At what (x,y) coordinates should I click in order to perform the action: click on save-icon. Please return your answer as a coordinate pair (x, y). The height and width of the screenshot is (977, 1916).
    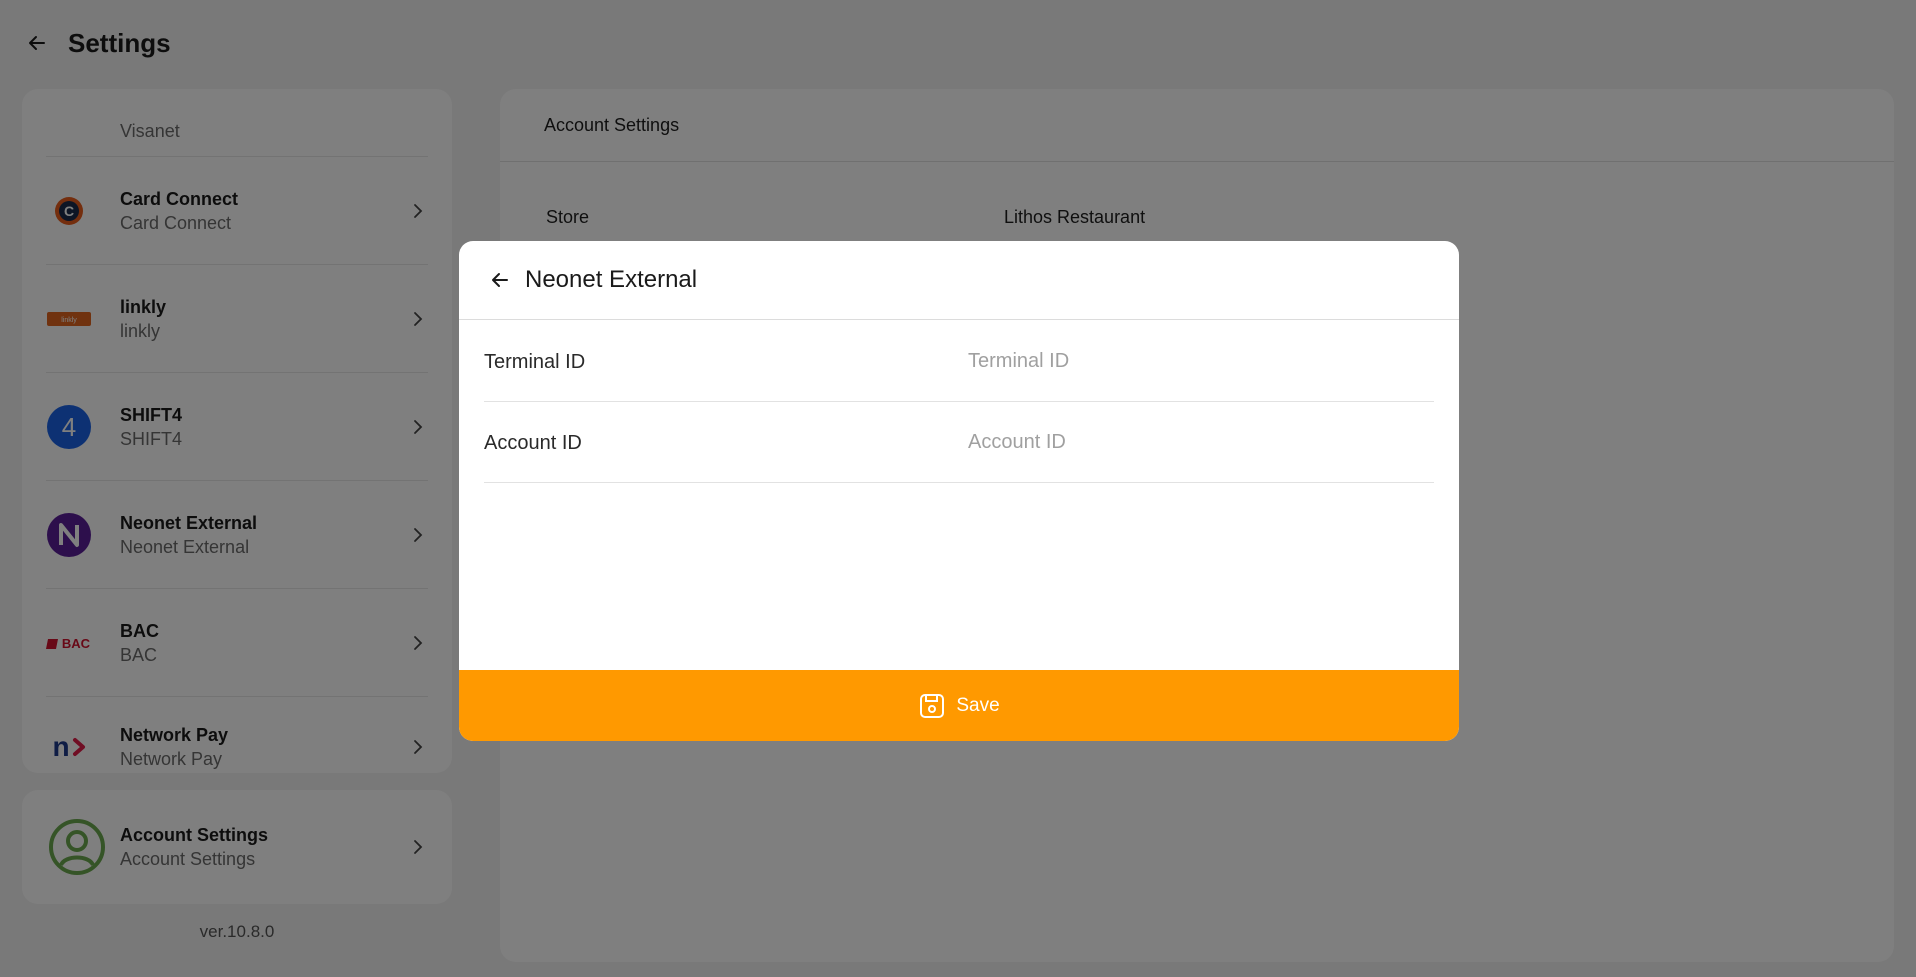
    Looking at the image, I should click on (932, 705).